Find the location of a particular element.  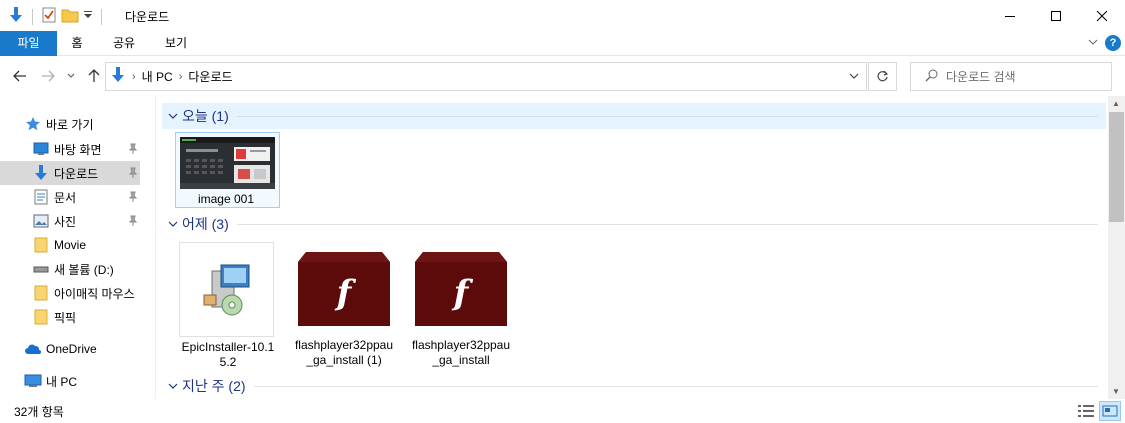

new-folder-icon is located at coordinates (70, 16).